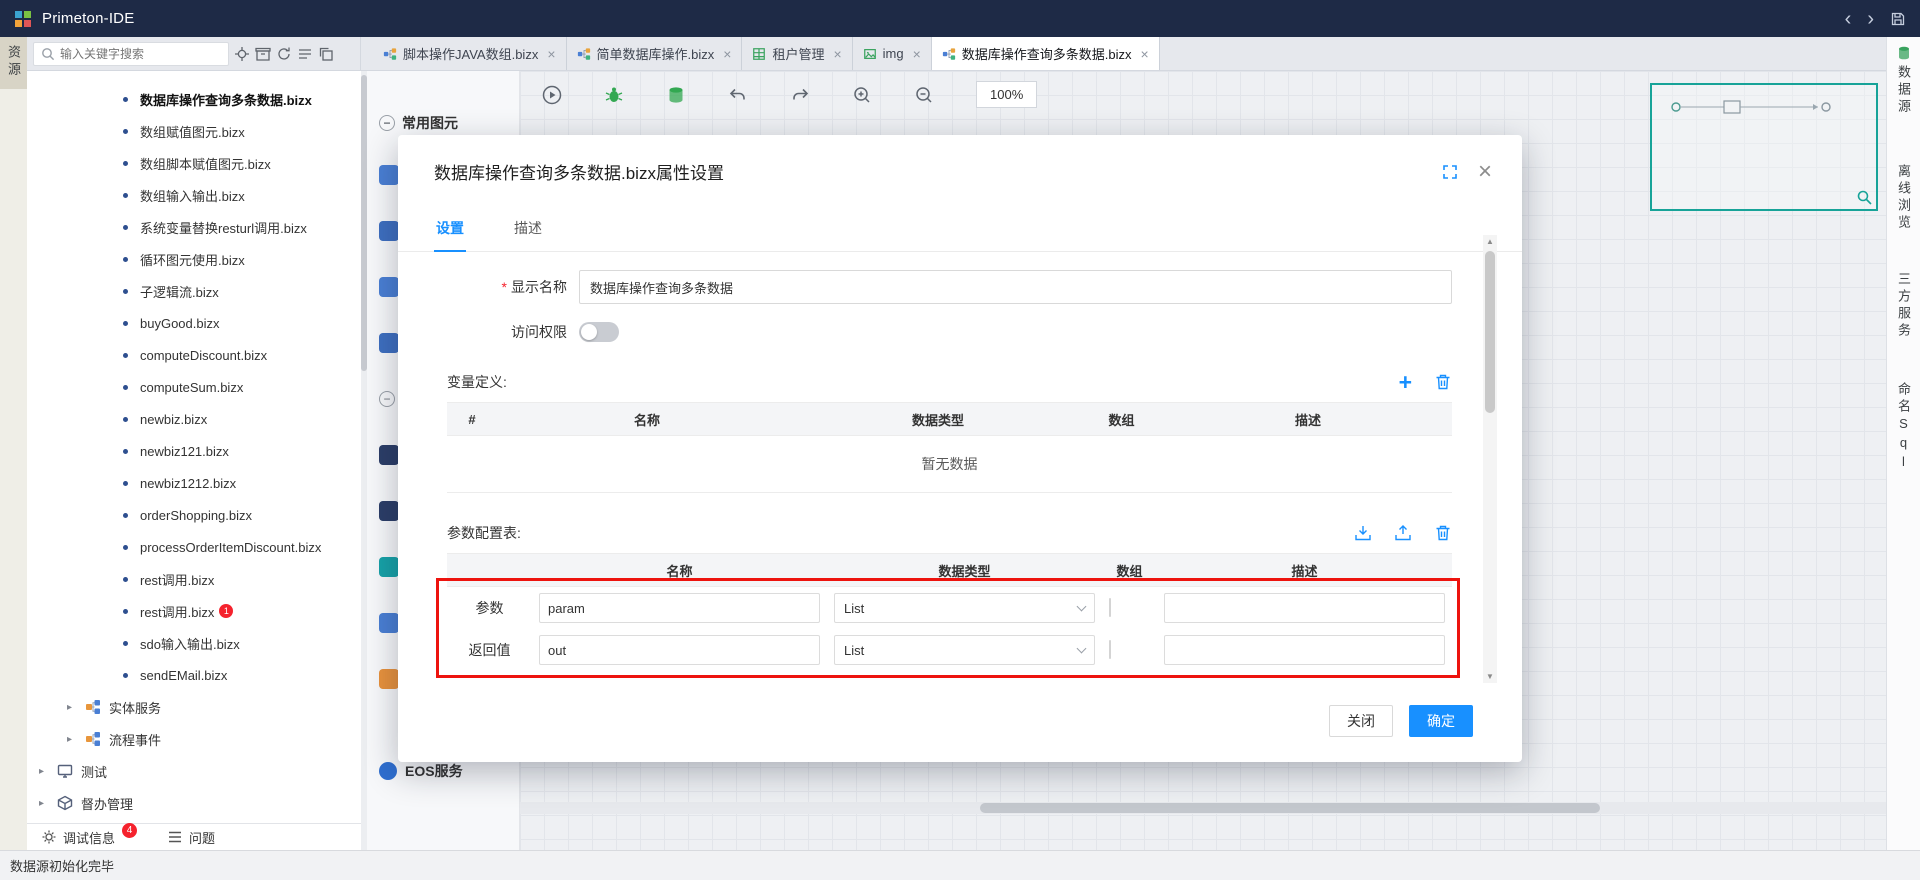  I want to click on tree-item: processOrderItemDiscount.bizx, so click(194, 547).